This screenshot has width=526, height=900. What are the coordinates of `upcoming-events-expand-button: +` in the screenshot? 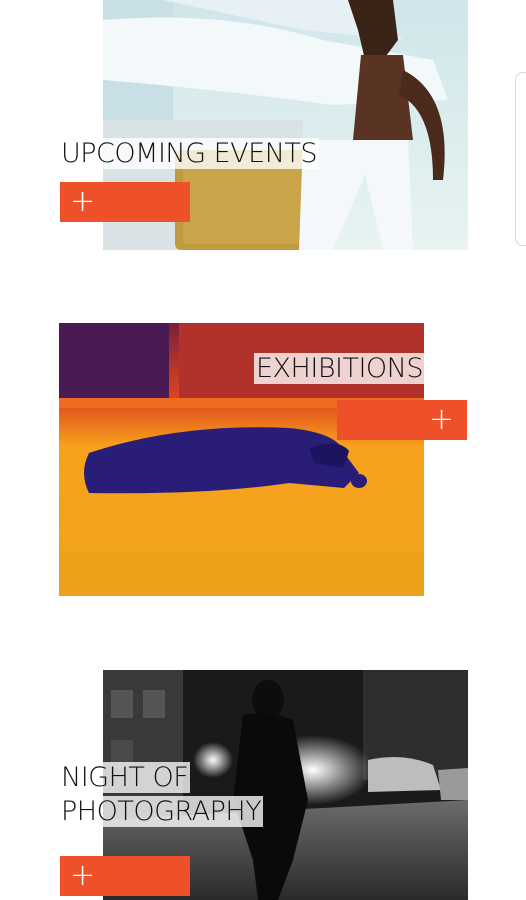 It's located at (125, 202).